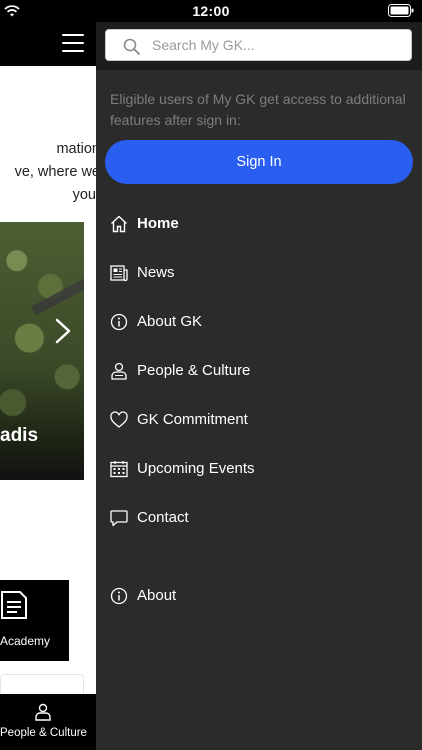  I want to click on status-bar: 12:00, so click(211, 11).